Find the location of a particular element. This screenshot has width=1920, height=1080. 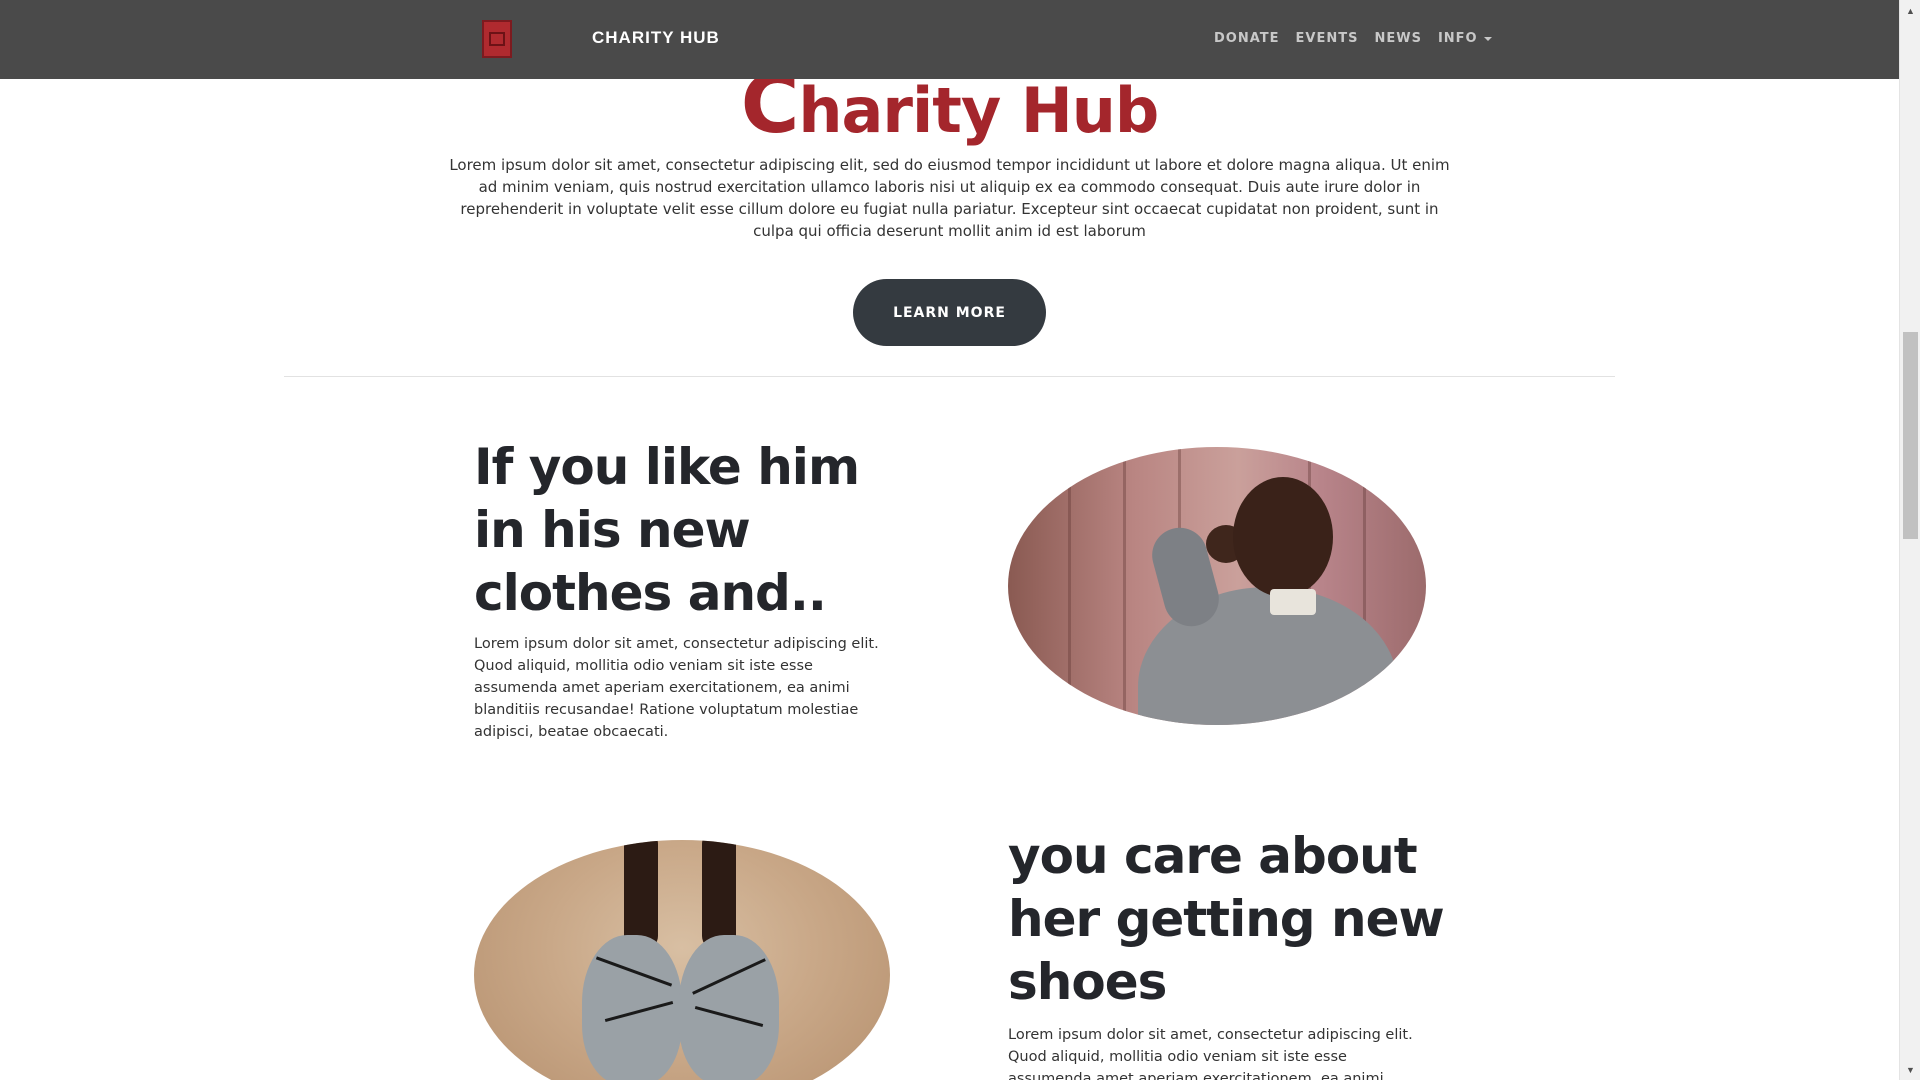

hero-title: Charity Hub is located at coordinates (949, 106).